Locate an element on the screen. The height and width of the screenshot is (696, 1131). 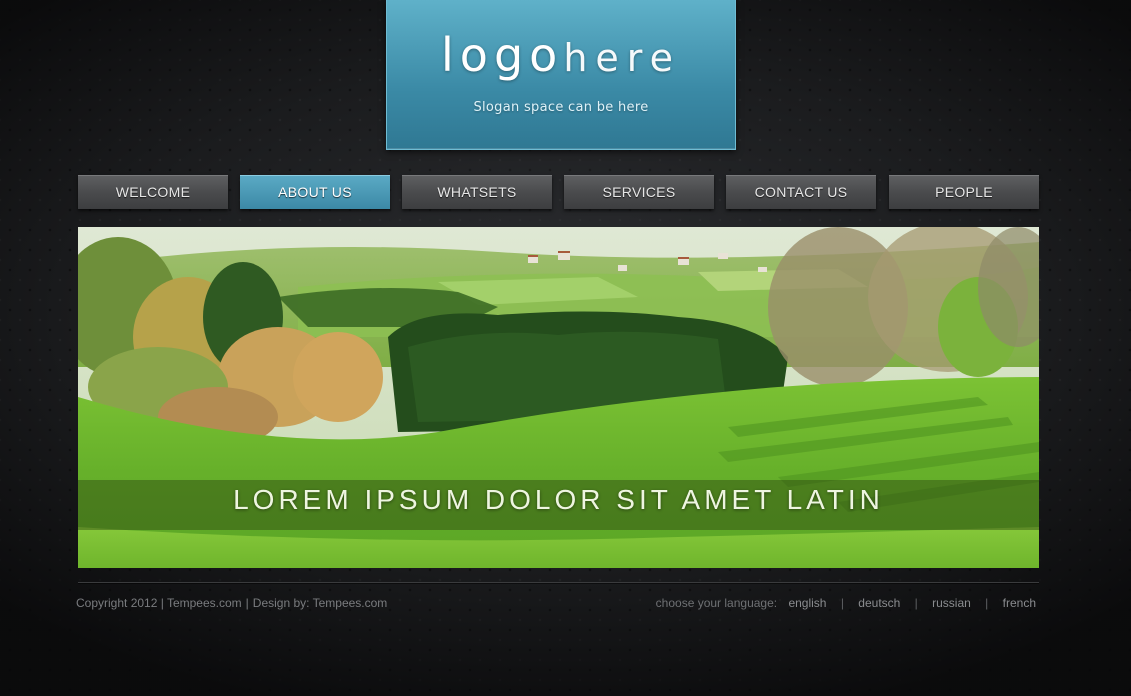
logo: logohere is located at coordinates (561, 55).